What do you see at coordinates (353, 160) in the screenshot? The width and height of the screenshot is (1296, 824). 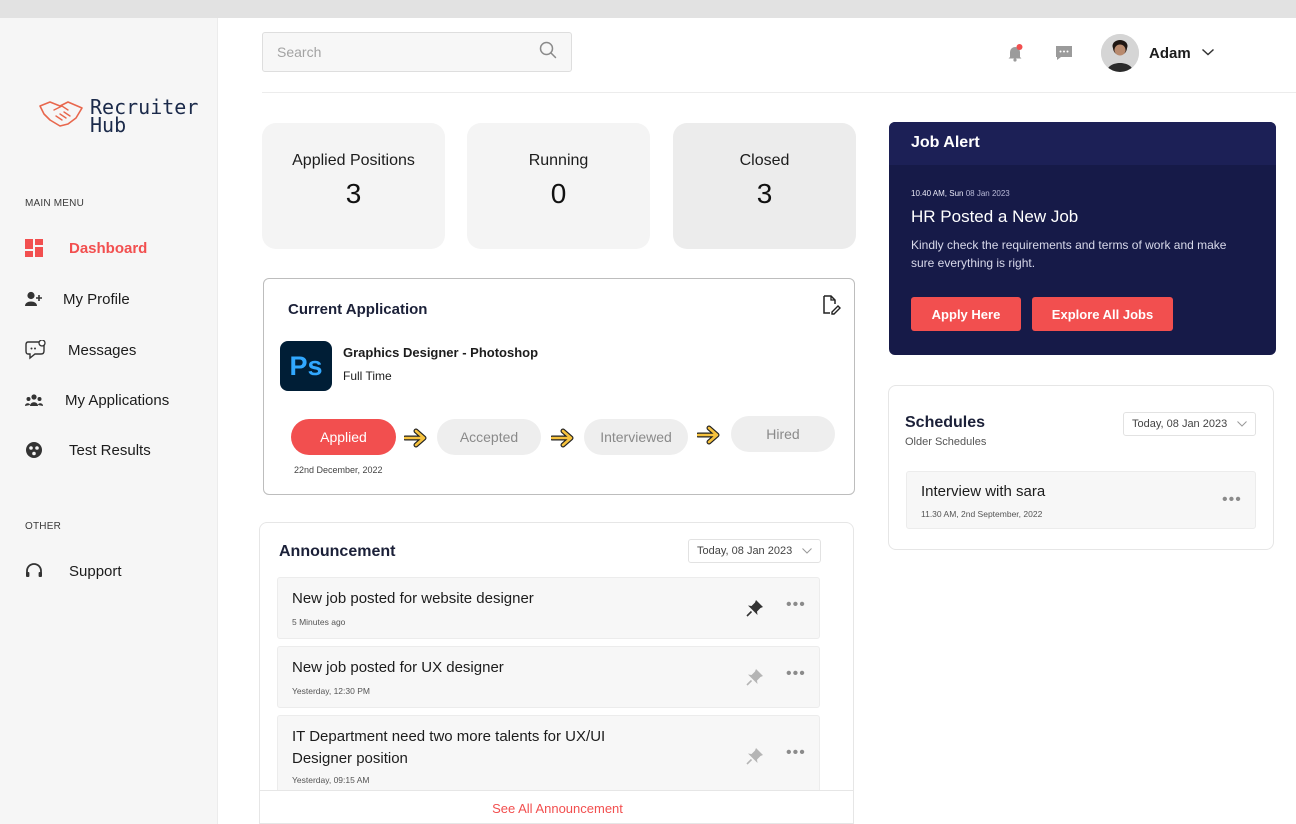 I see `stat-label: Applied Positions` at bounding box center [353, 160].